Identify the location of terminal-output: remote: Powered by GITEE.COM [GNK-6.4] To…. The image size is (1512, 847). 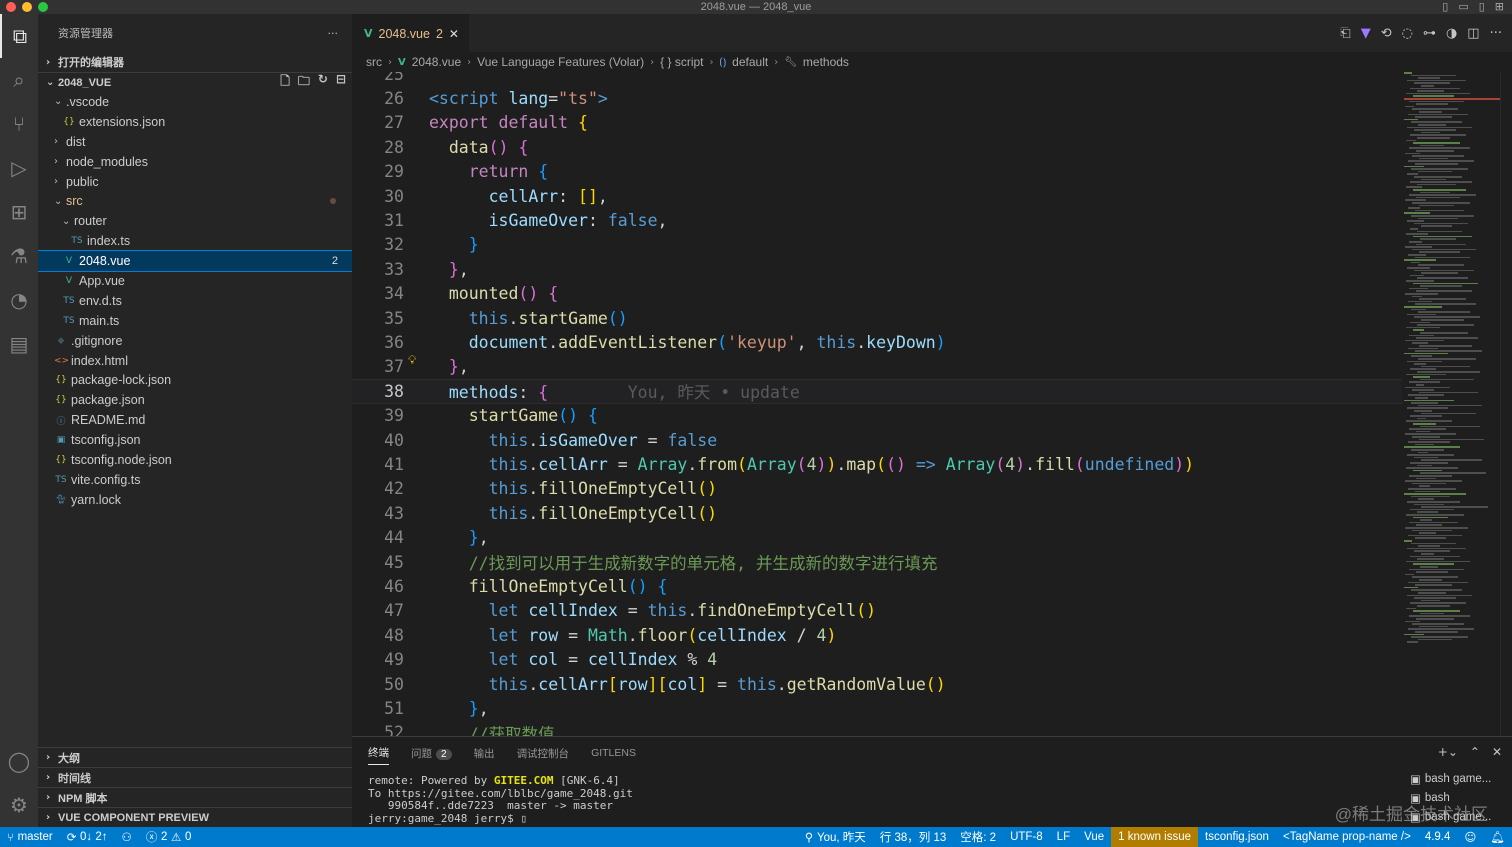
(500, 800).